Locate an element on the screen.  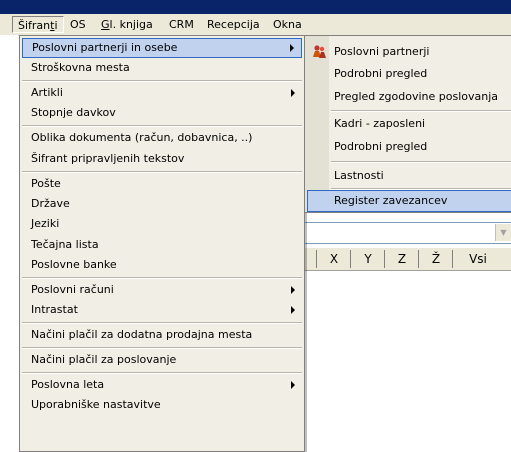
menu-recepcija: Recepcija is located at coordinates (233, 24).